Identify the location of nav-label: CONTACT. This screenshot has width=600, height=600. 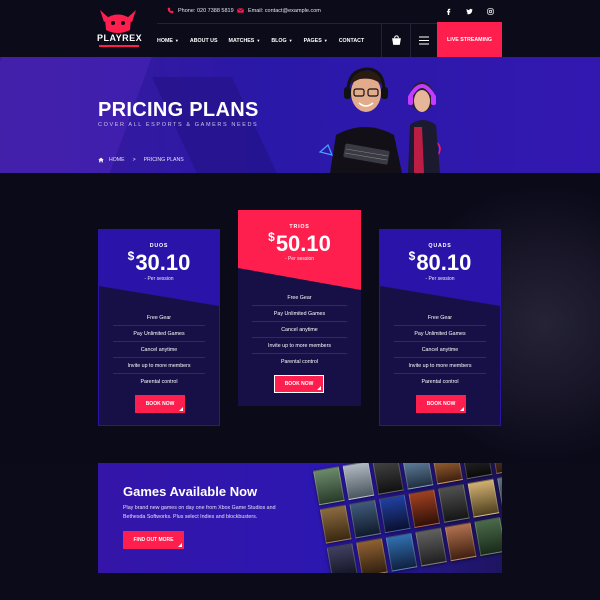
(351, 40).